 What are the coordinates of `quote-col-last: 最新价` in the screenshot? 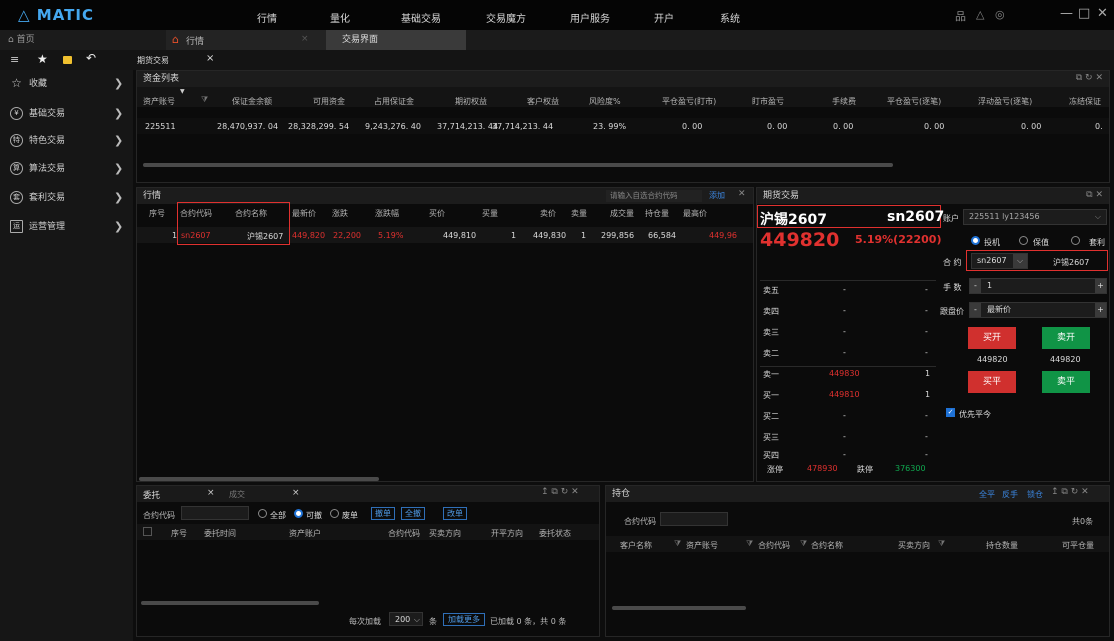 It's located at (304, 213).